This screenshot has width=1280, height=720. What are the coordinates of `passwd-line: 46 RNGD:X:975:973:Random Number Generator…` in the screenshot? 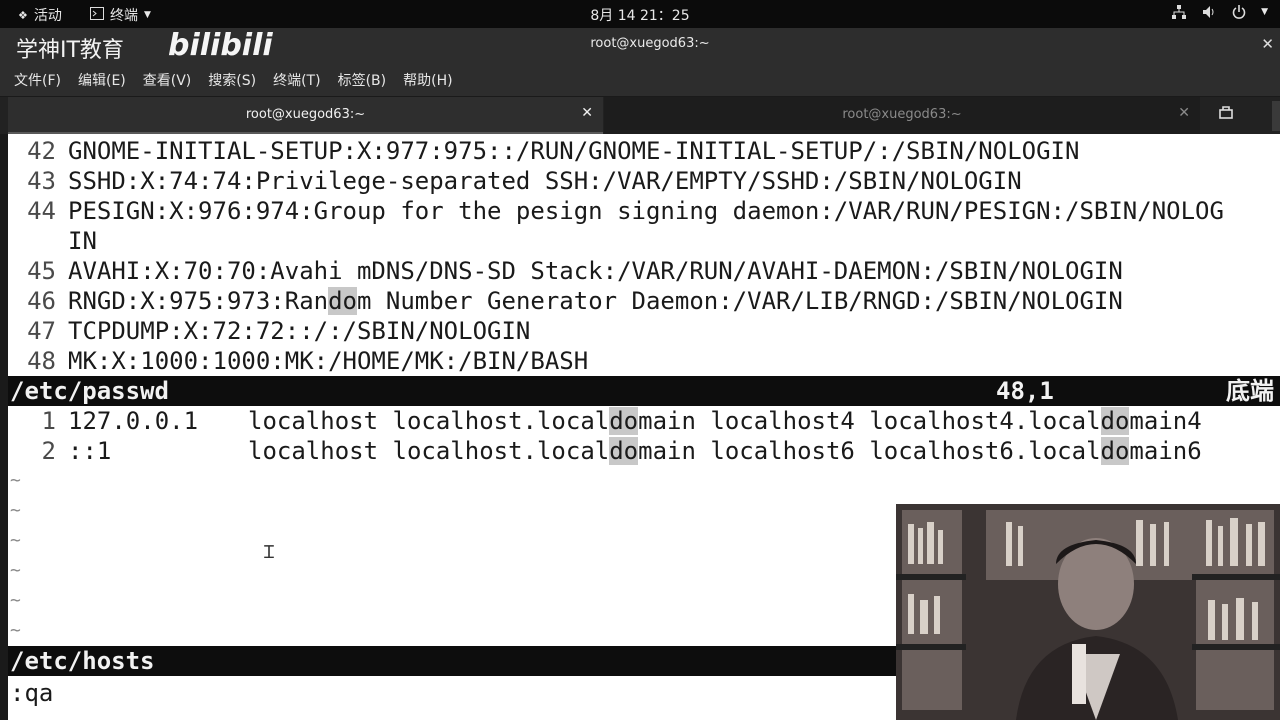 It's located at (575, 301).